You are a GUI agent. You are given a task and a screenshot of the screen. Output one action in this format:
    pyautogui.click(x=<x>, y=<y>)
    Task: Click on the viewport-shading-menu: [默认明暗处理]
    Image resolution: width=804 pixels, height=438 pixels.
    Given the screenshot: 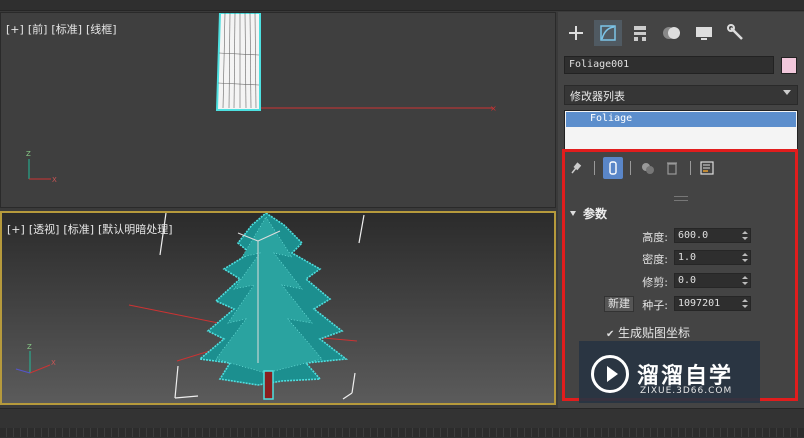 What is the action you would take?
    pyautogui.click(x=135, y=229)
    